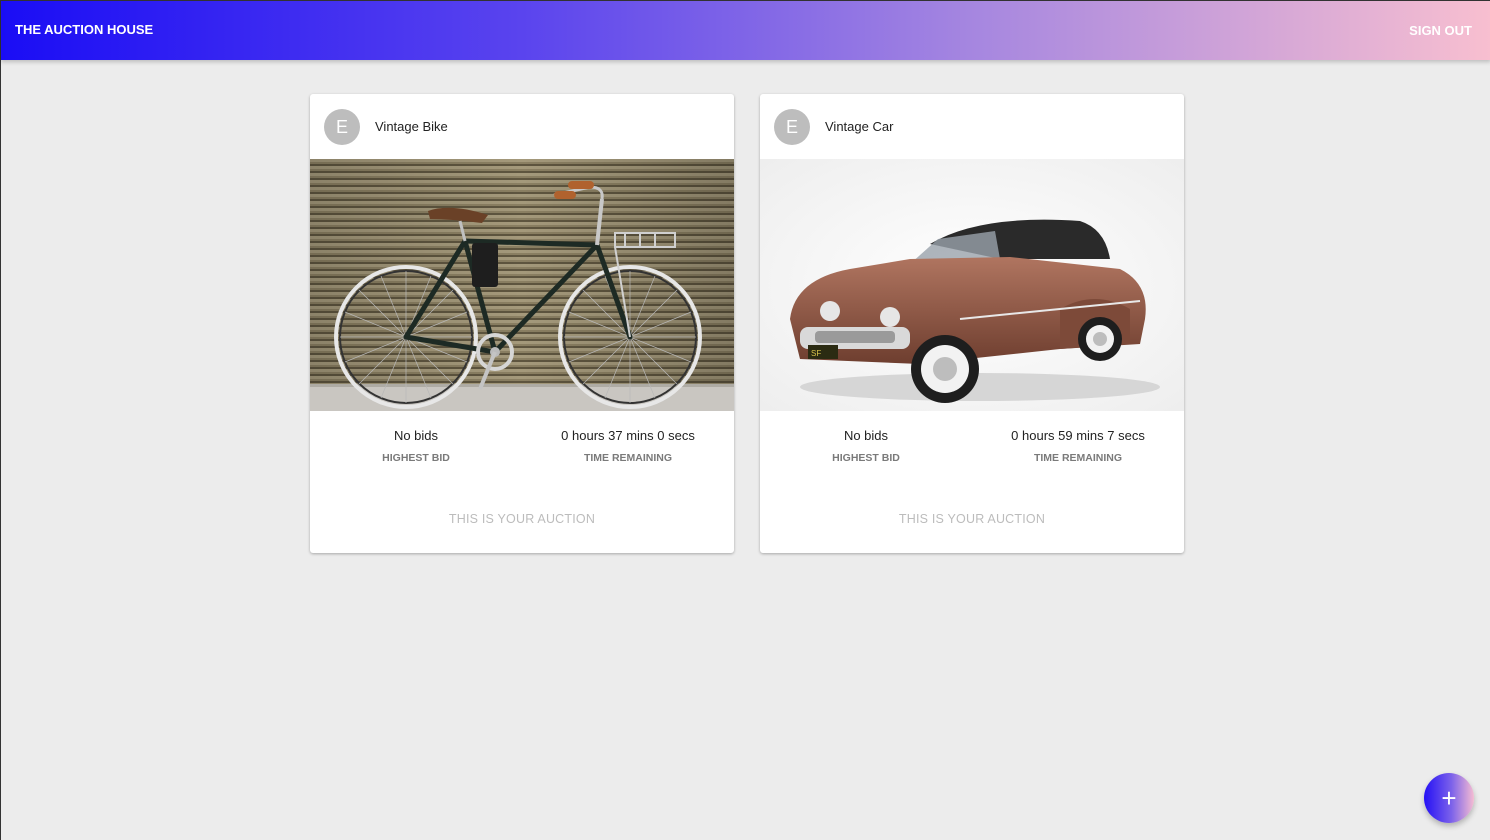 The image size is (1490, 840). I want to click on time-remaining: 0 hours 37 mins 0 secs TIME REMAINING, so click(628, 446).